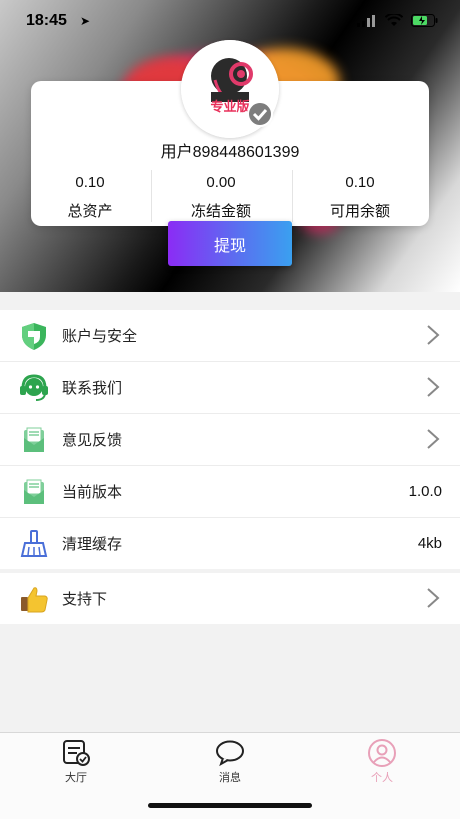  Describe the element at coordinates (92, 544) in the screenshot. I see `menu-item-label: 清理缓存` at that location.